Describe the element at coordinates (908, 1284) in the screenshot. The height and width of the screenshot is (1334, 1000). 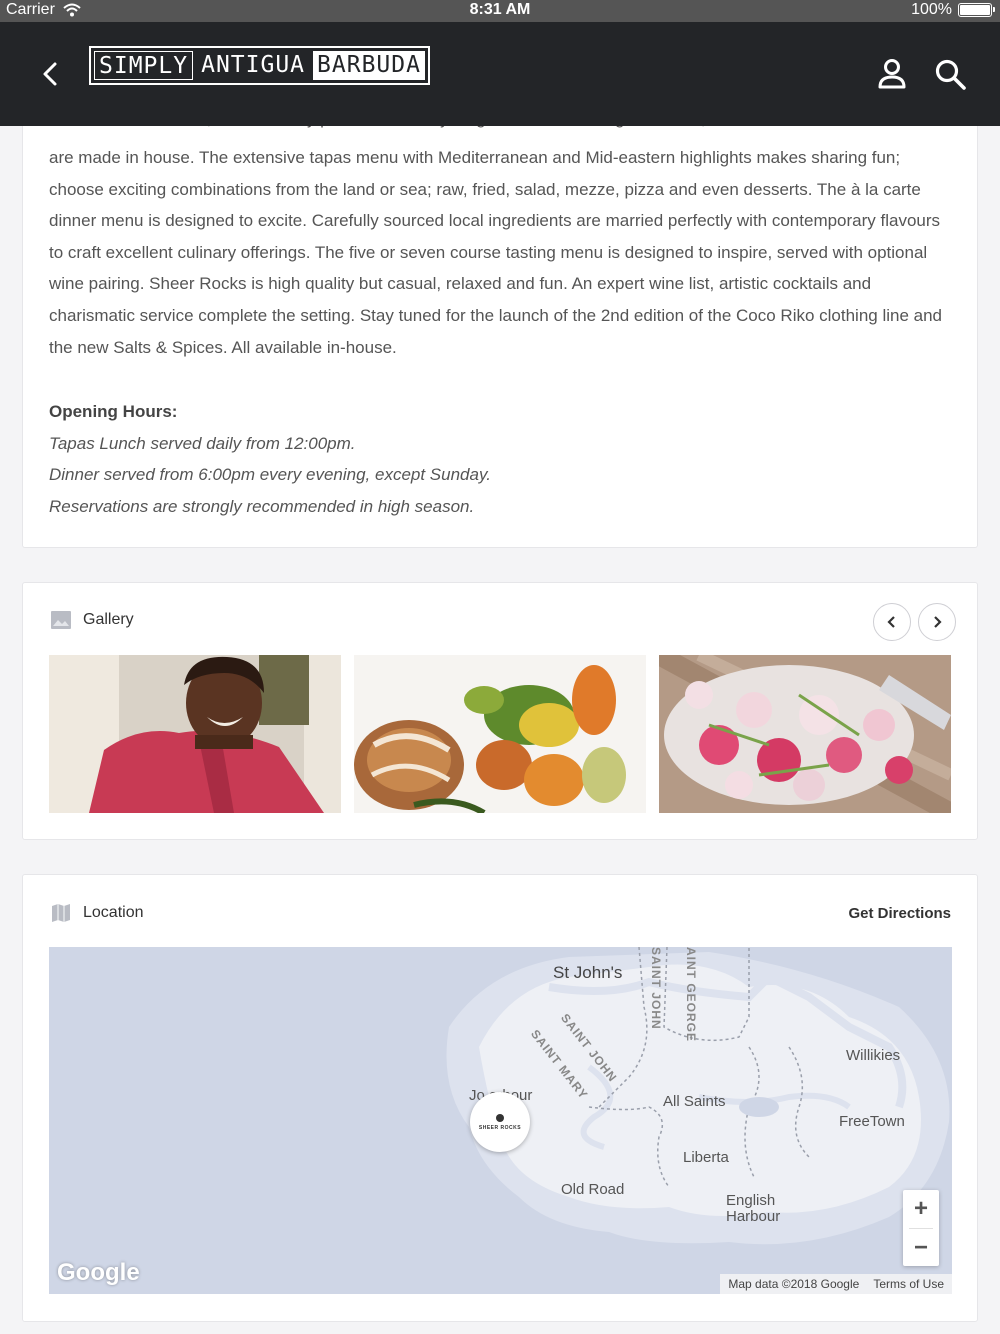
I see `terms-of-use-link: Terms of Use` at that location.